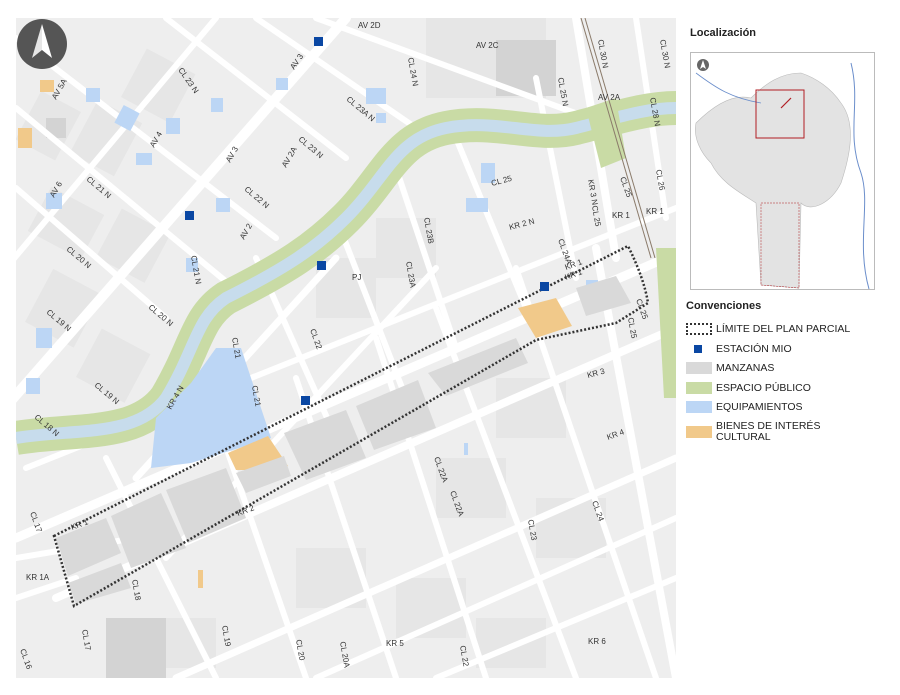  What do you see at coordinates (38, 577) in the screenshot?
I see `street-label: KR 1A` at bounding box center [38, 577].